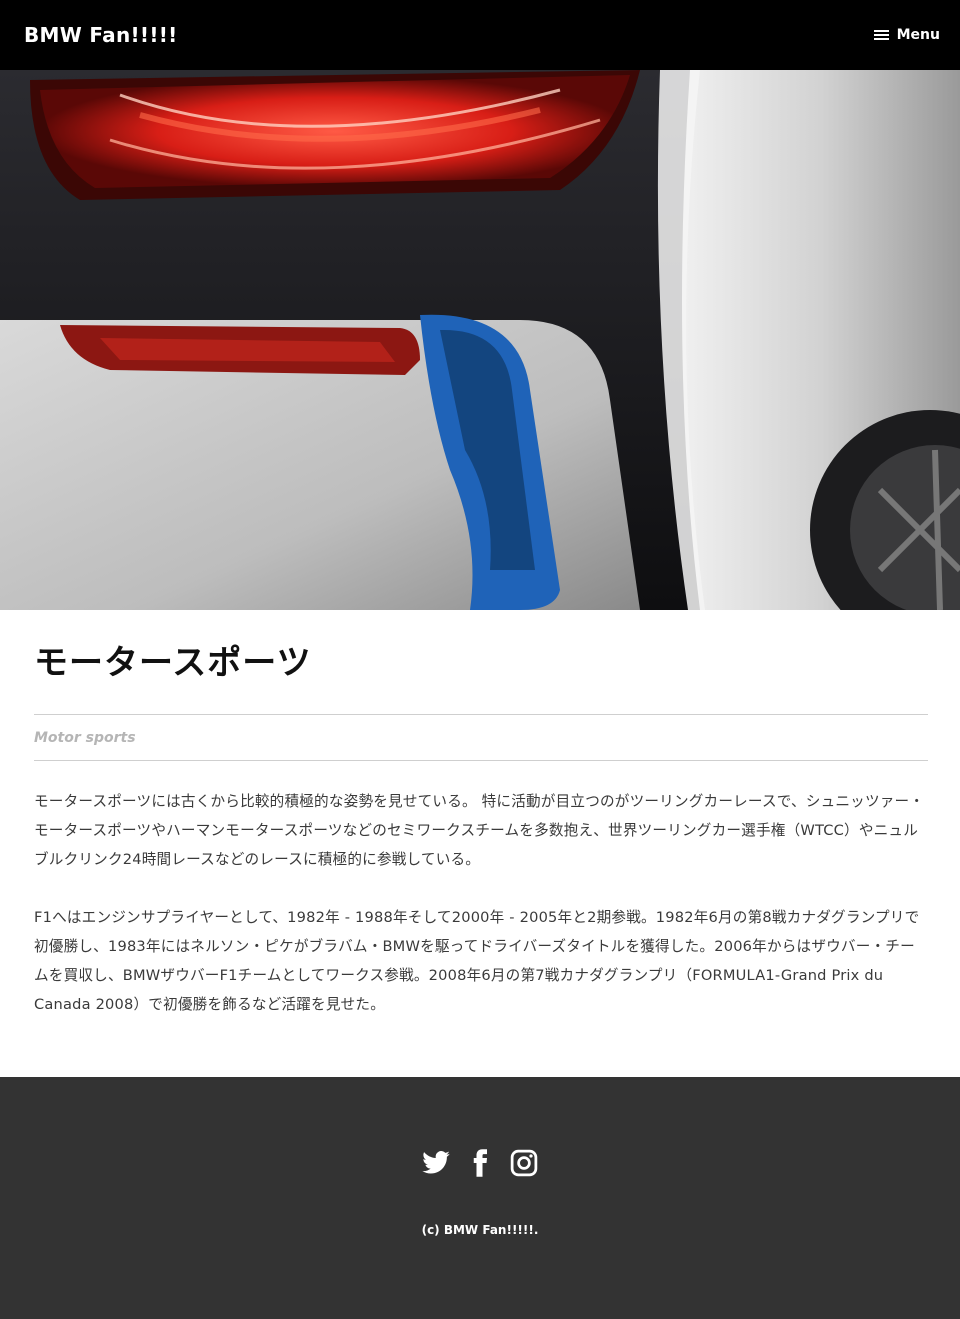  What do you see at coordinates (881, 35) in the screenshot?
I see `hamburger-icon` at bounding box center [881, 35].